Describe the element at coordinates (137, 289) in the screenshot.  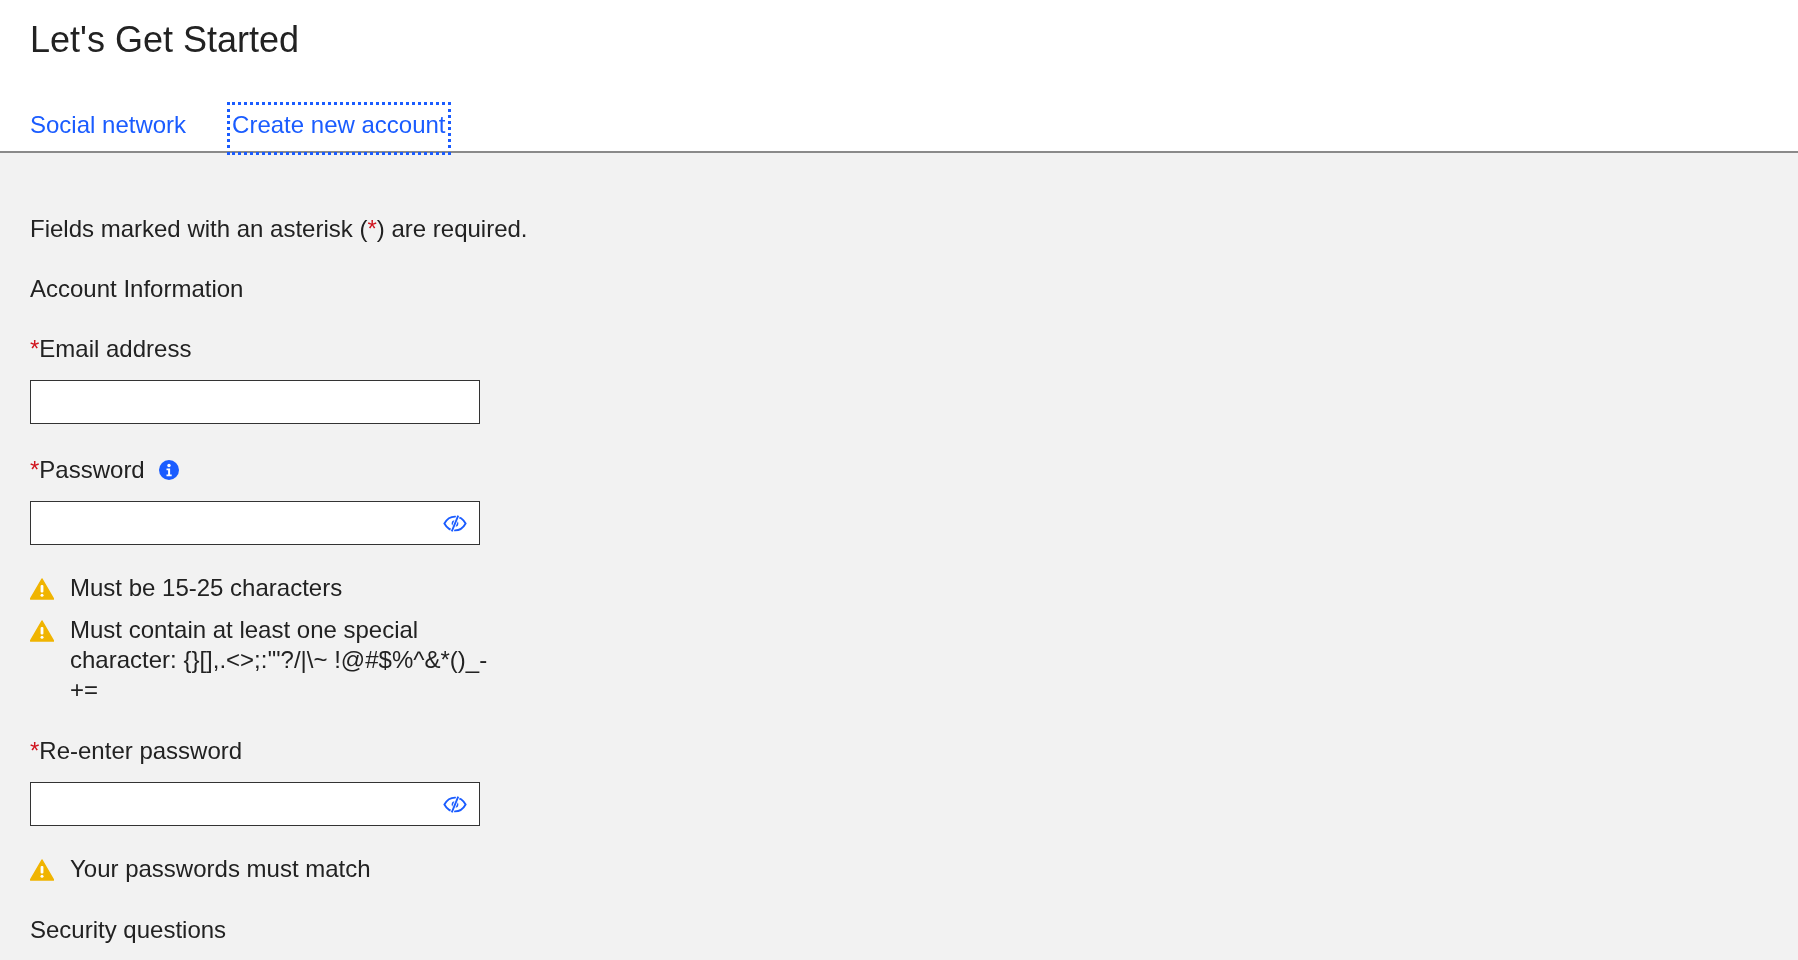
I see `section-heading: Account Information` at that location.